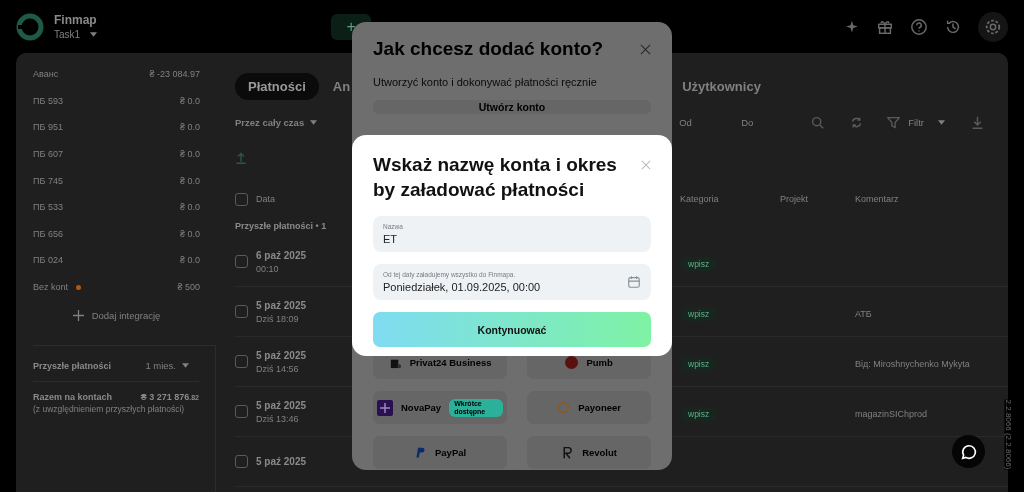 This screenshot has height=492, width=1024. I want to click on circle-logo-icon, so click(572, 362).